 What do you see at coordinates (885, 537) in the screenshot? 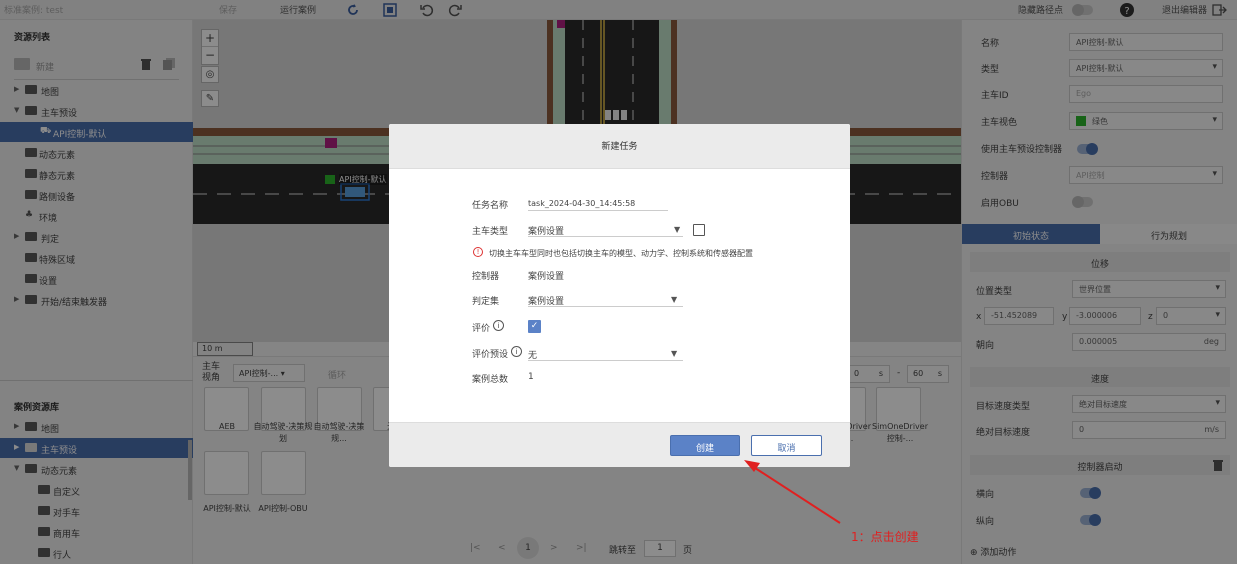
I see `annotation-text: 1：点击创建` at bounding box center [885, 537].